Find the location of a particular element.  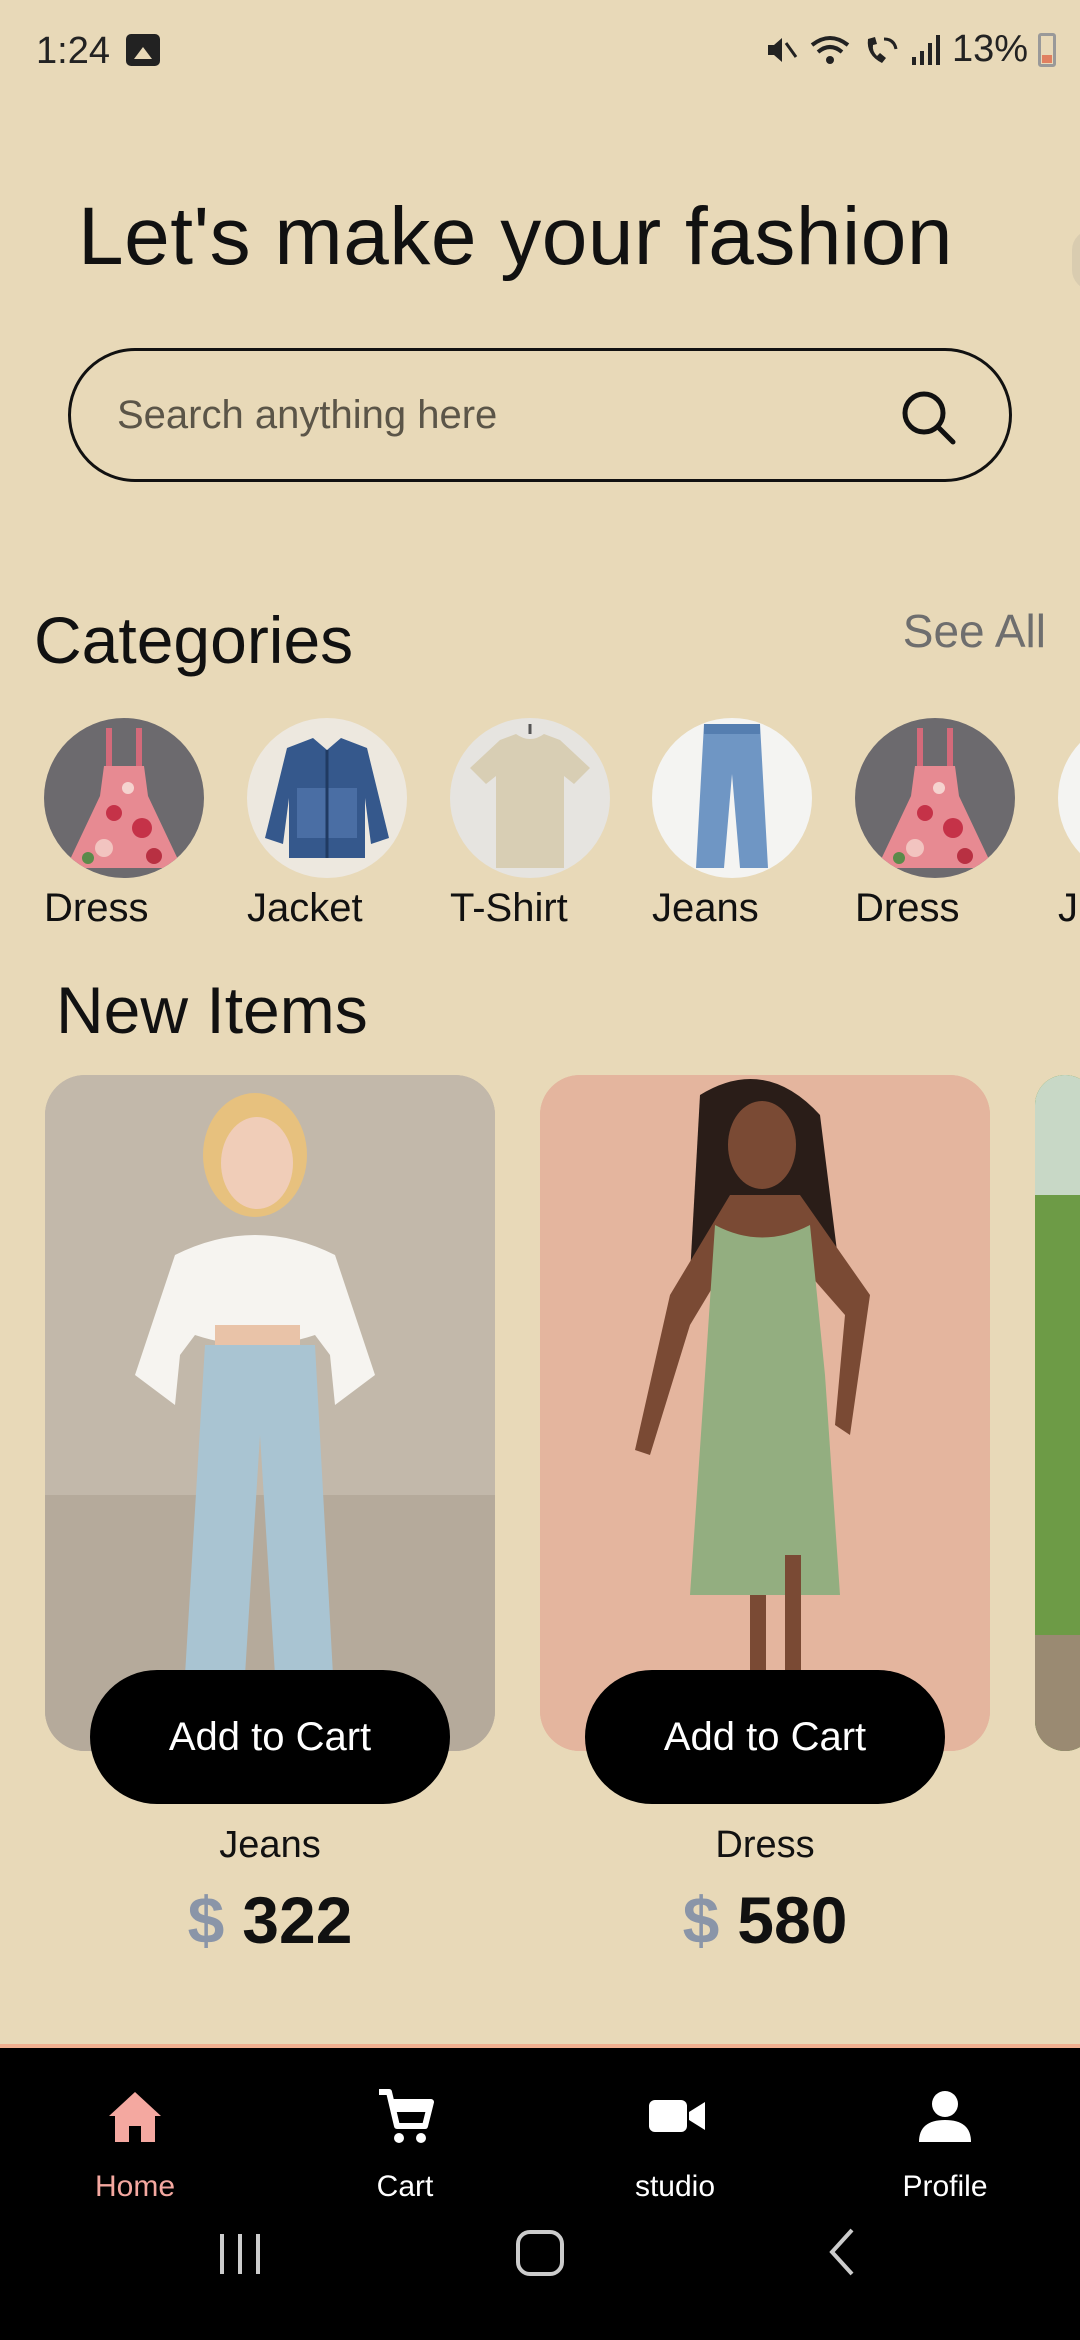

wifi-icon is located at coordinates (830, 49).